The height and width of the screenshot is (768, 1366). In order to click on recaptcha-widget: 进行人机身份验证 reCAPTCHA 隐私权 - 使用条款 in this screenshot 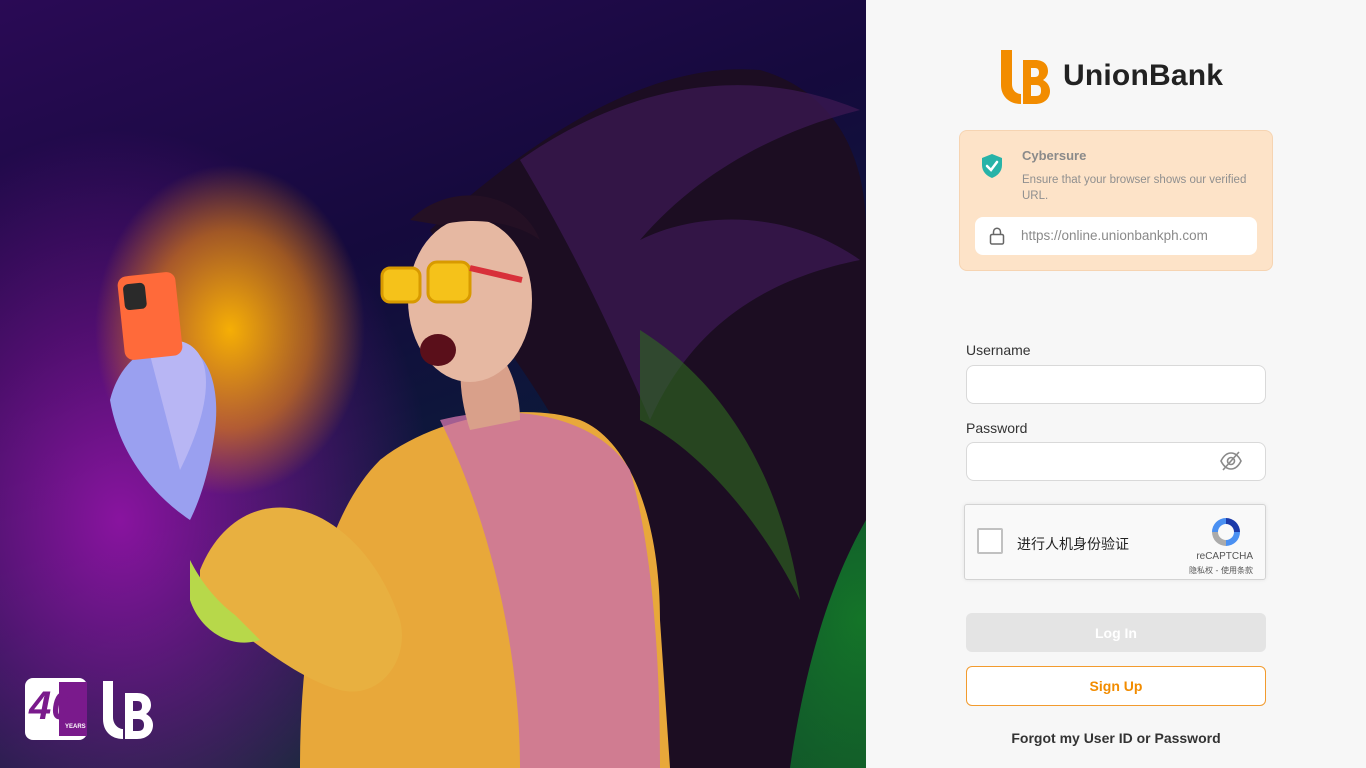, I will do `click(1115, 542)`.